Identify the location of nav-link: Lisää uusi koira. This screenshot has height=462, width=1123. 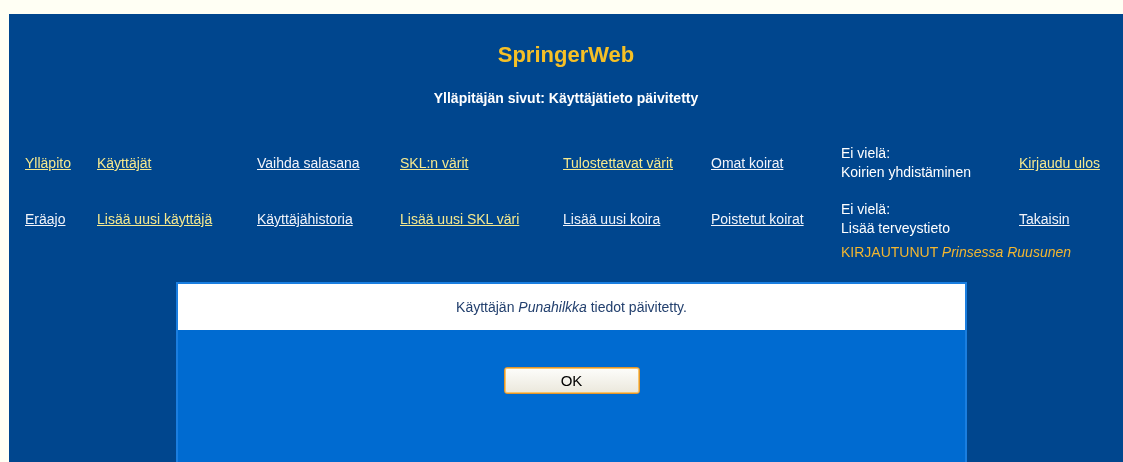
(612, 219).